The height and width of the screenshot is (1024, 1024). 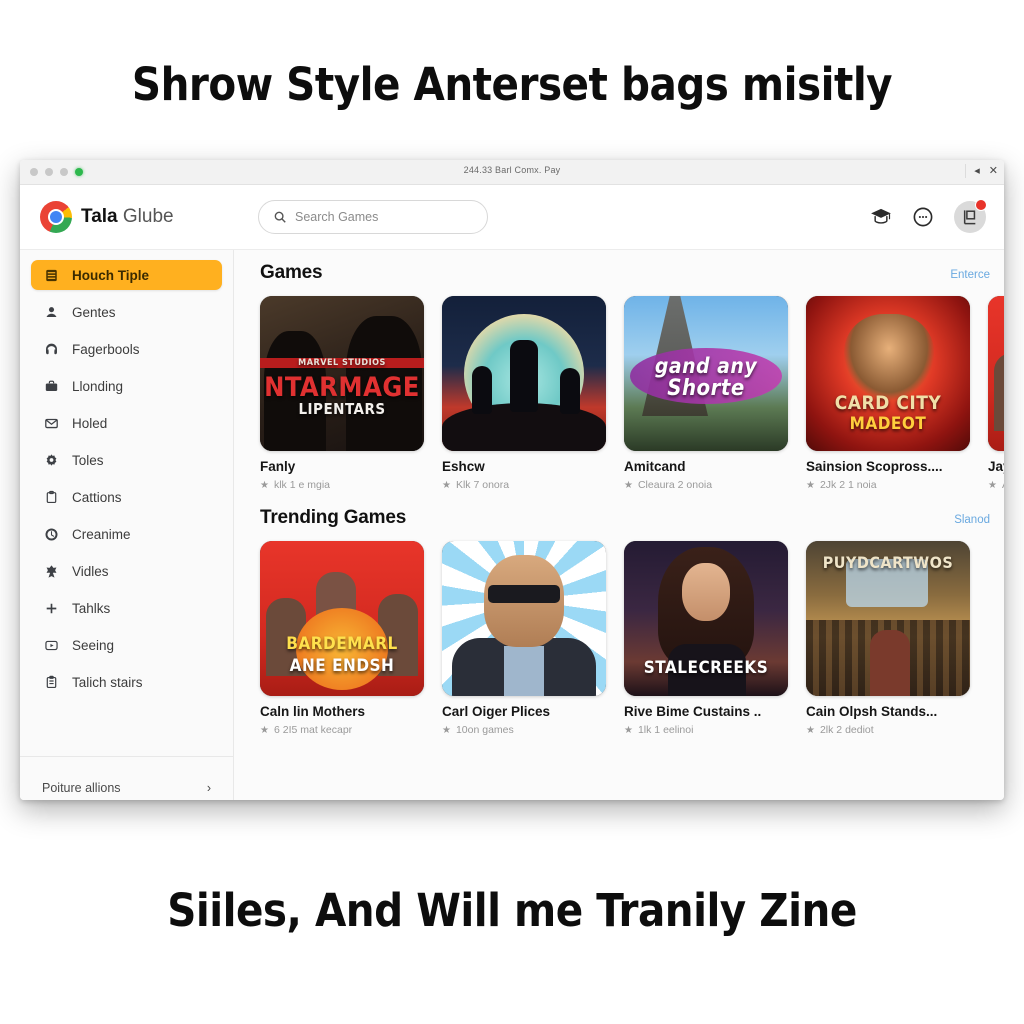 I want to click on game-title: Rive Bime Custains .., so click(x=693, y=711).